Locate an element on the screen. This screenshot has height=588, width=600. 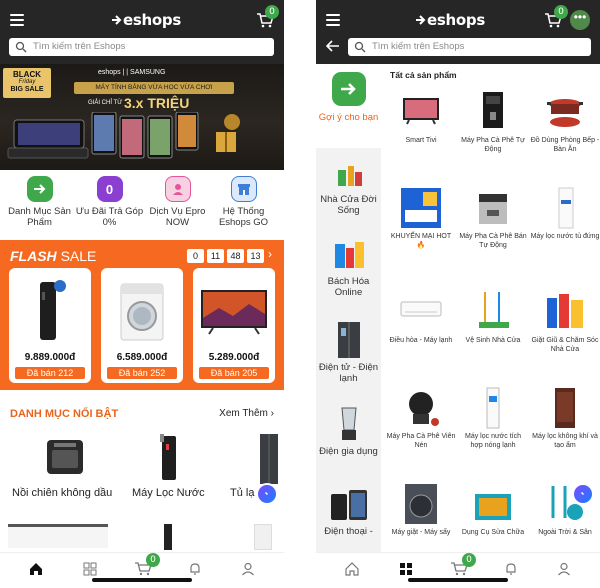
back-arrow-icon is located at coordinates (333, 46).